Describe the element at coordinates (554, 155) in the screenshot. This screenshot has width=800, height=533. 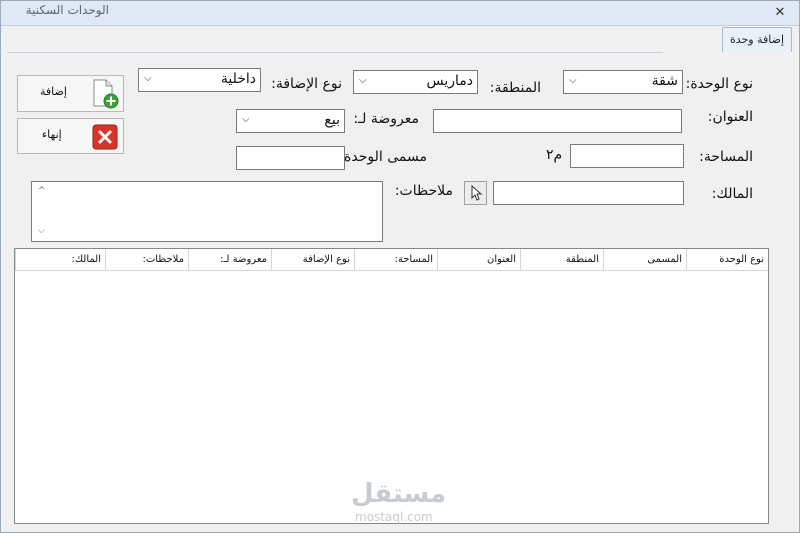
I see `area-unit-label: م٢` at that location.